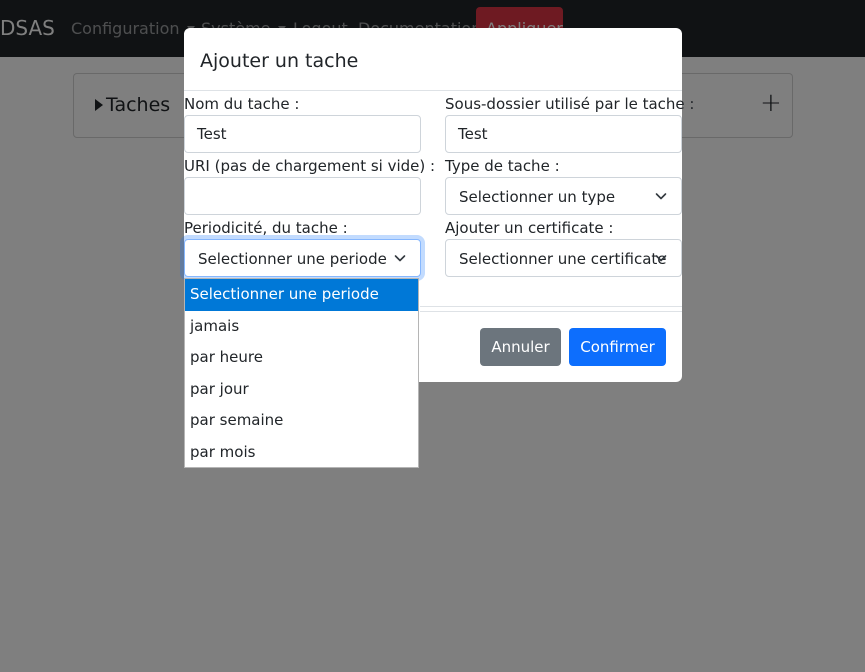 Image resolution: width=865 pixels, height=672 pixels. Describe the element at coordinates (529, 228) in the screenshot. I see `certificate-label: Ajouter un certificate :` at that location.